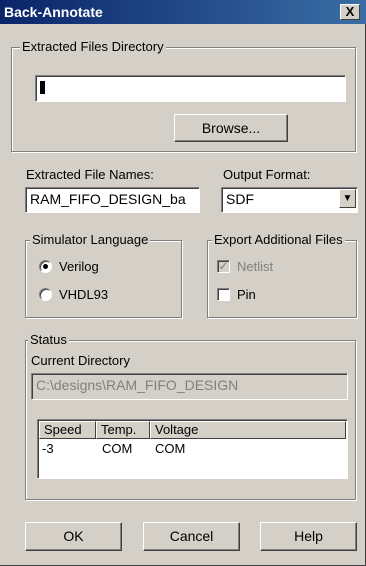 This screenshot has height=566, width=366. Describe the element at coordinates (53, 12) in the screenshot. I see `window-title: Back-Annotate` at that location.